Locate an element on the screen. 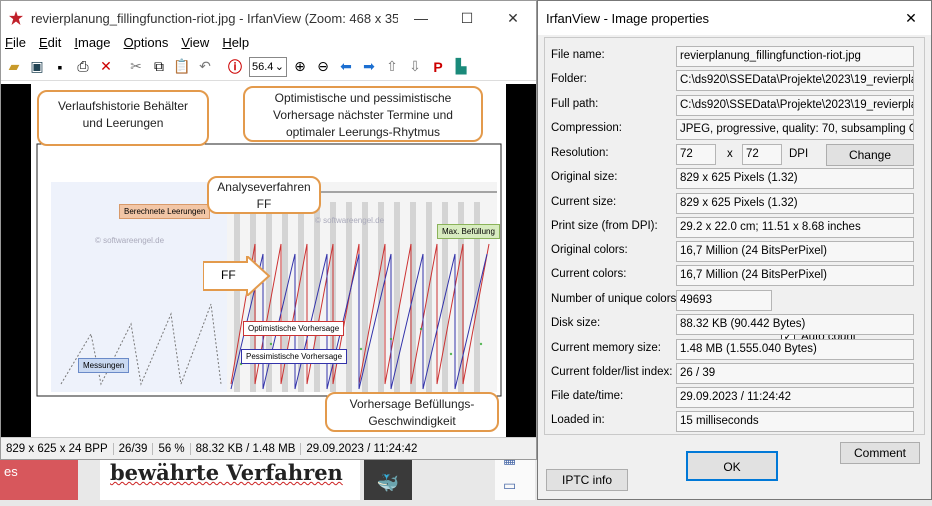 Image resolution: width=932 pixels, height=506 pixels. pessimistische-vorhersage-label: Pessimistische Vorhersage is located at coordinates (294, 356).